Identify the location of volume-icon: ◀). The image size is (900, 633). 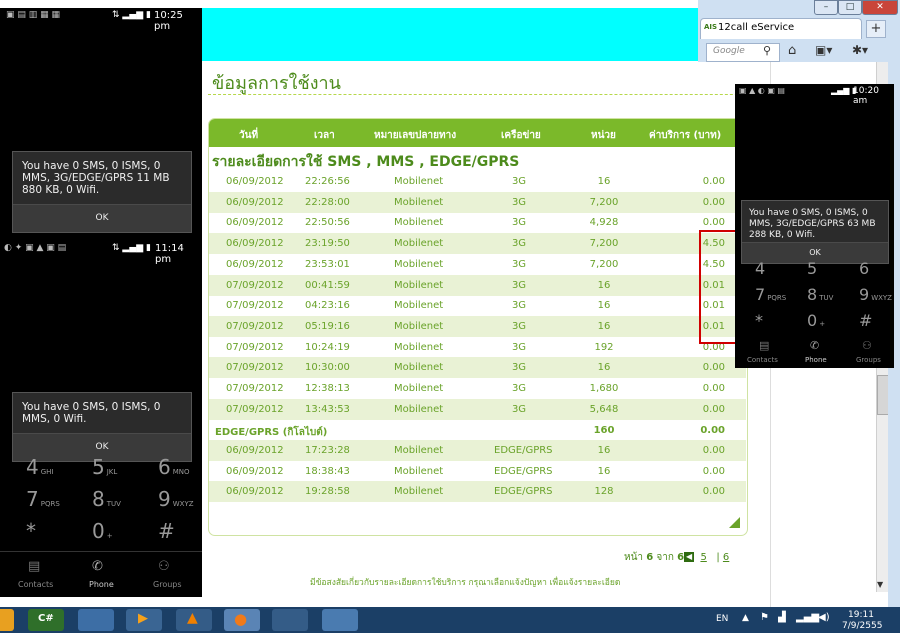
(824, 617).